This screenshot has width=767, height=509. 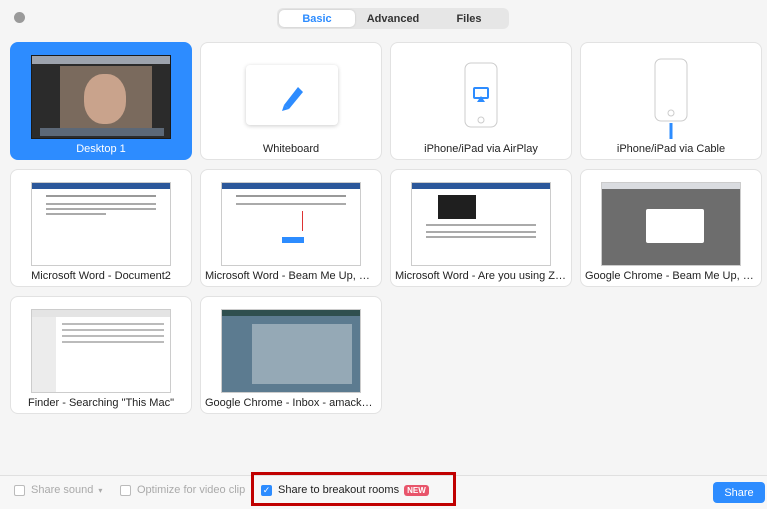 I want to click on tile-desktop-1: Desktop 1, so click(x=101, y=101).